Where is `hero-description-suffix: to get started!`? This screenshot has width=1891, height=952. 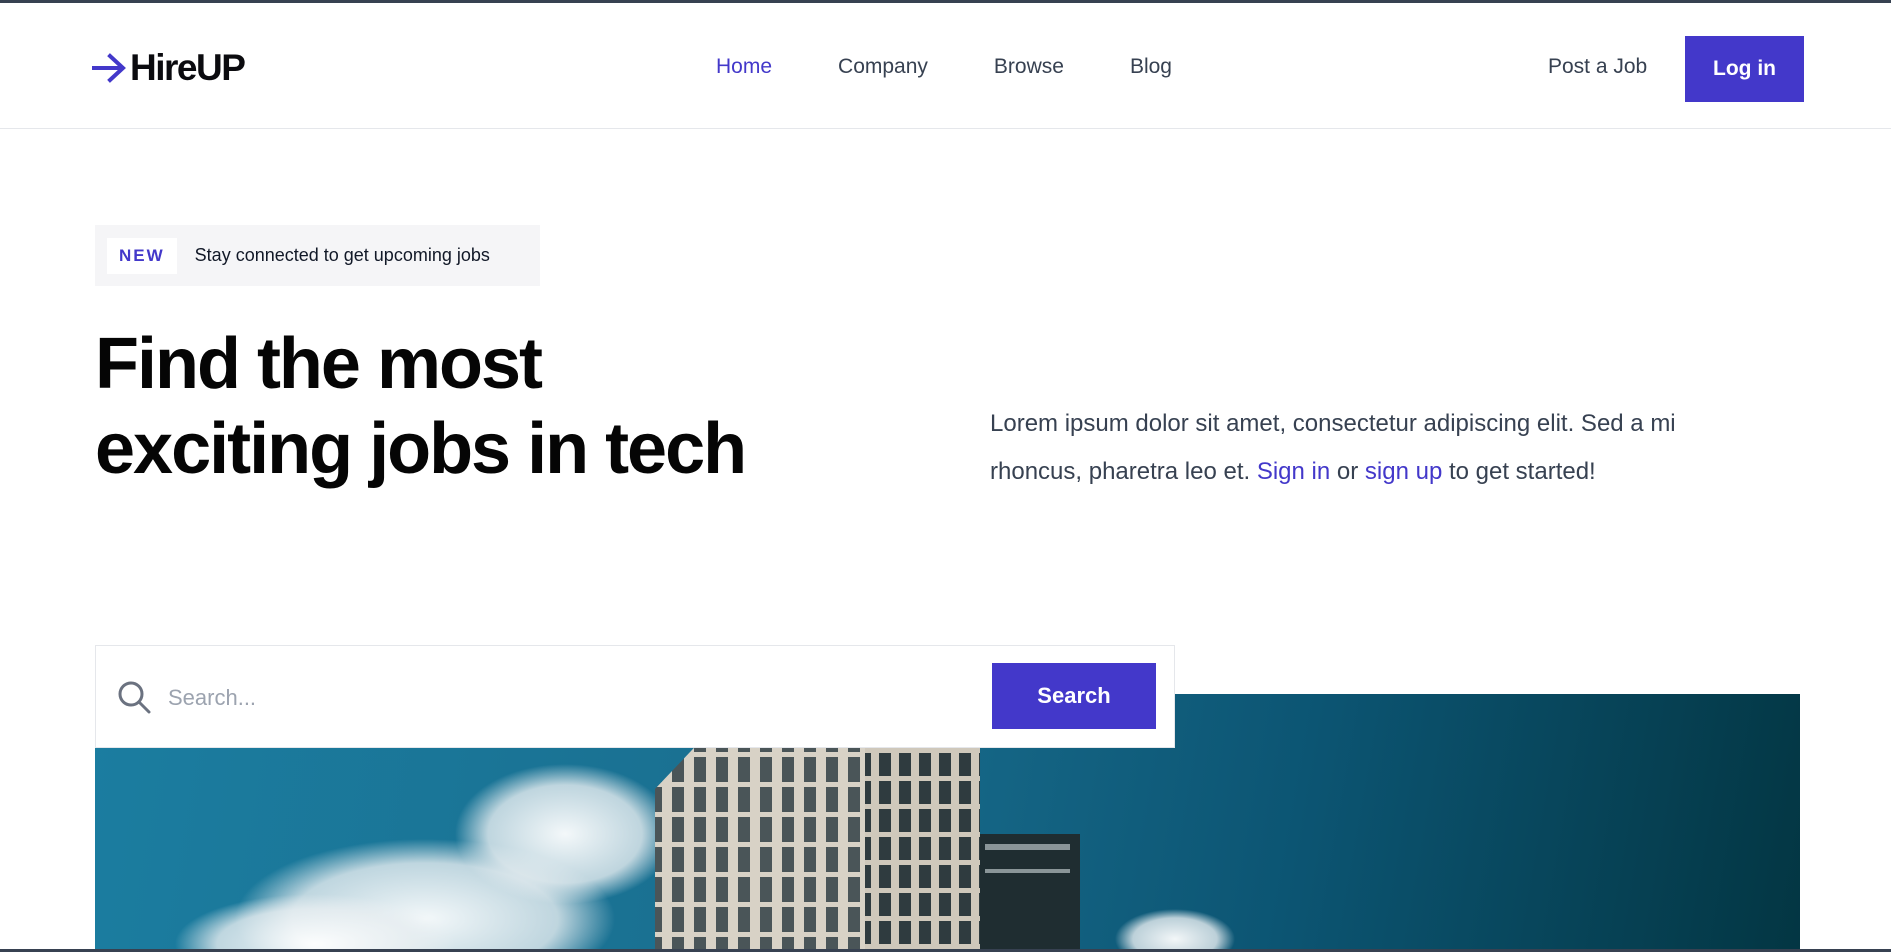
hero-description-suffix: to get started! is located at coordinates (1519, 471).